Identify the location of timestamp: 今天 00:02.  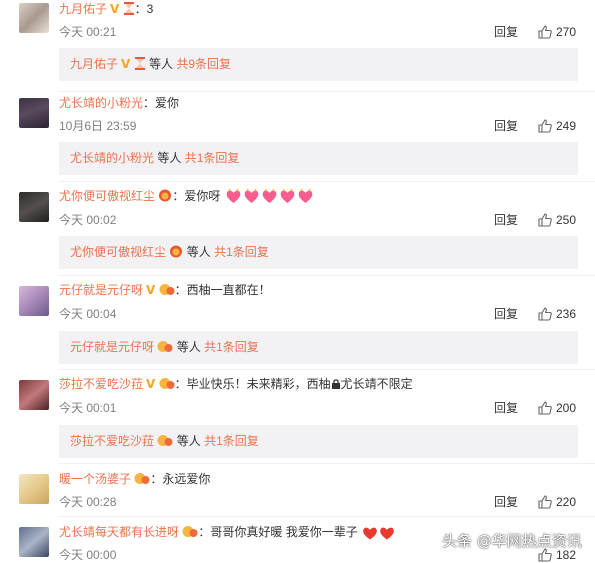
(88, 220).